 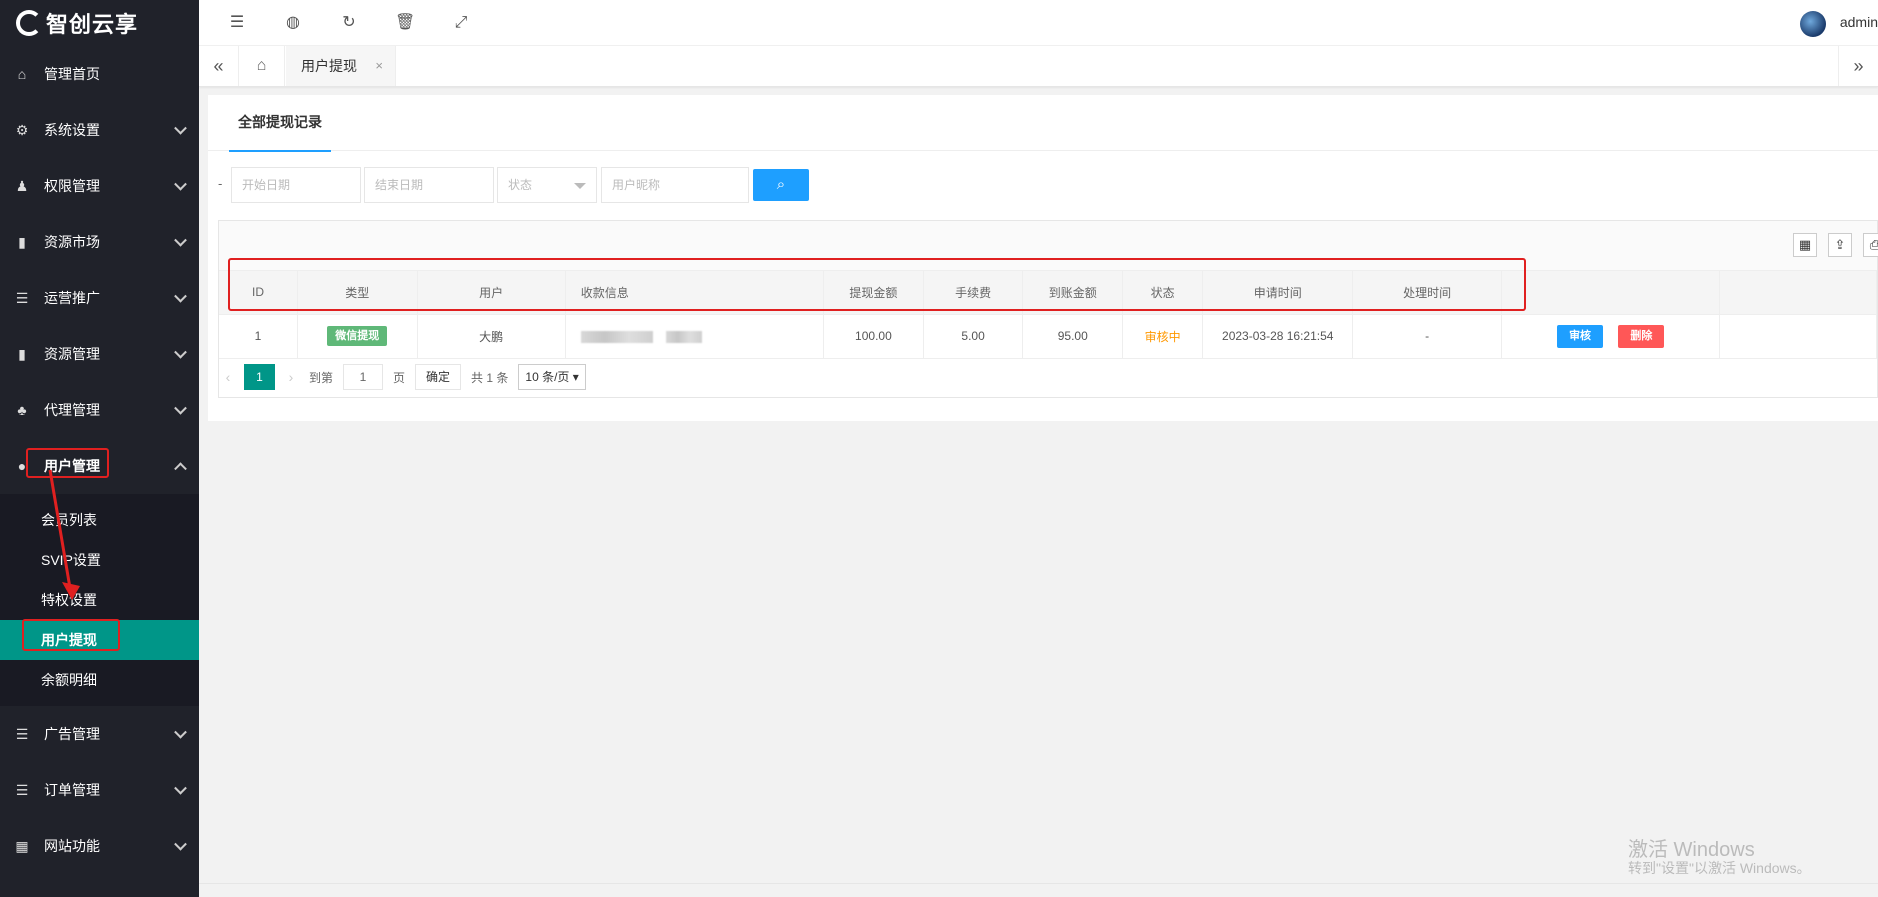 I want to click on tab-all-withdrawal-records: 全部提现记录, so click(x=280, y=123).